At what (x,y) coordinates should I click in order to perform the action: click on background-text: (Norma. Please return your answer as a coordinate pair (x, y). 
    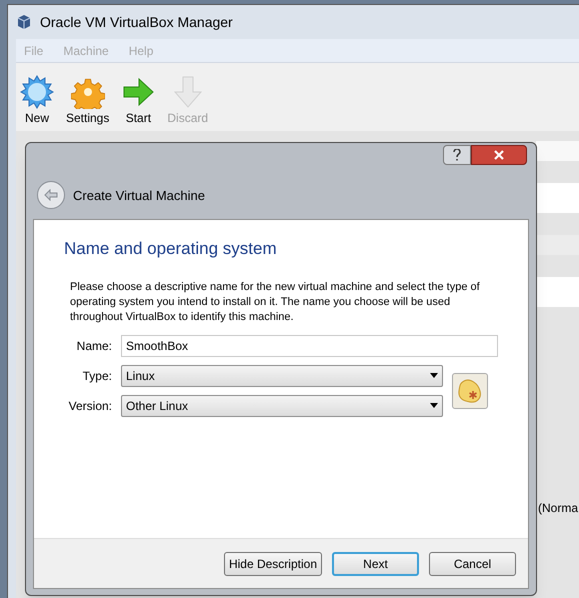
    Looking at the image, I should click on (558, 508).